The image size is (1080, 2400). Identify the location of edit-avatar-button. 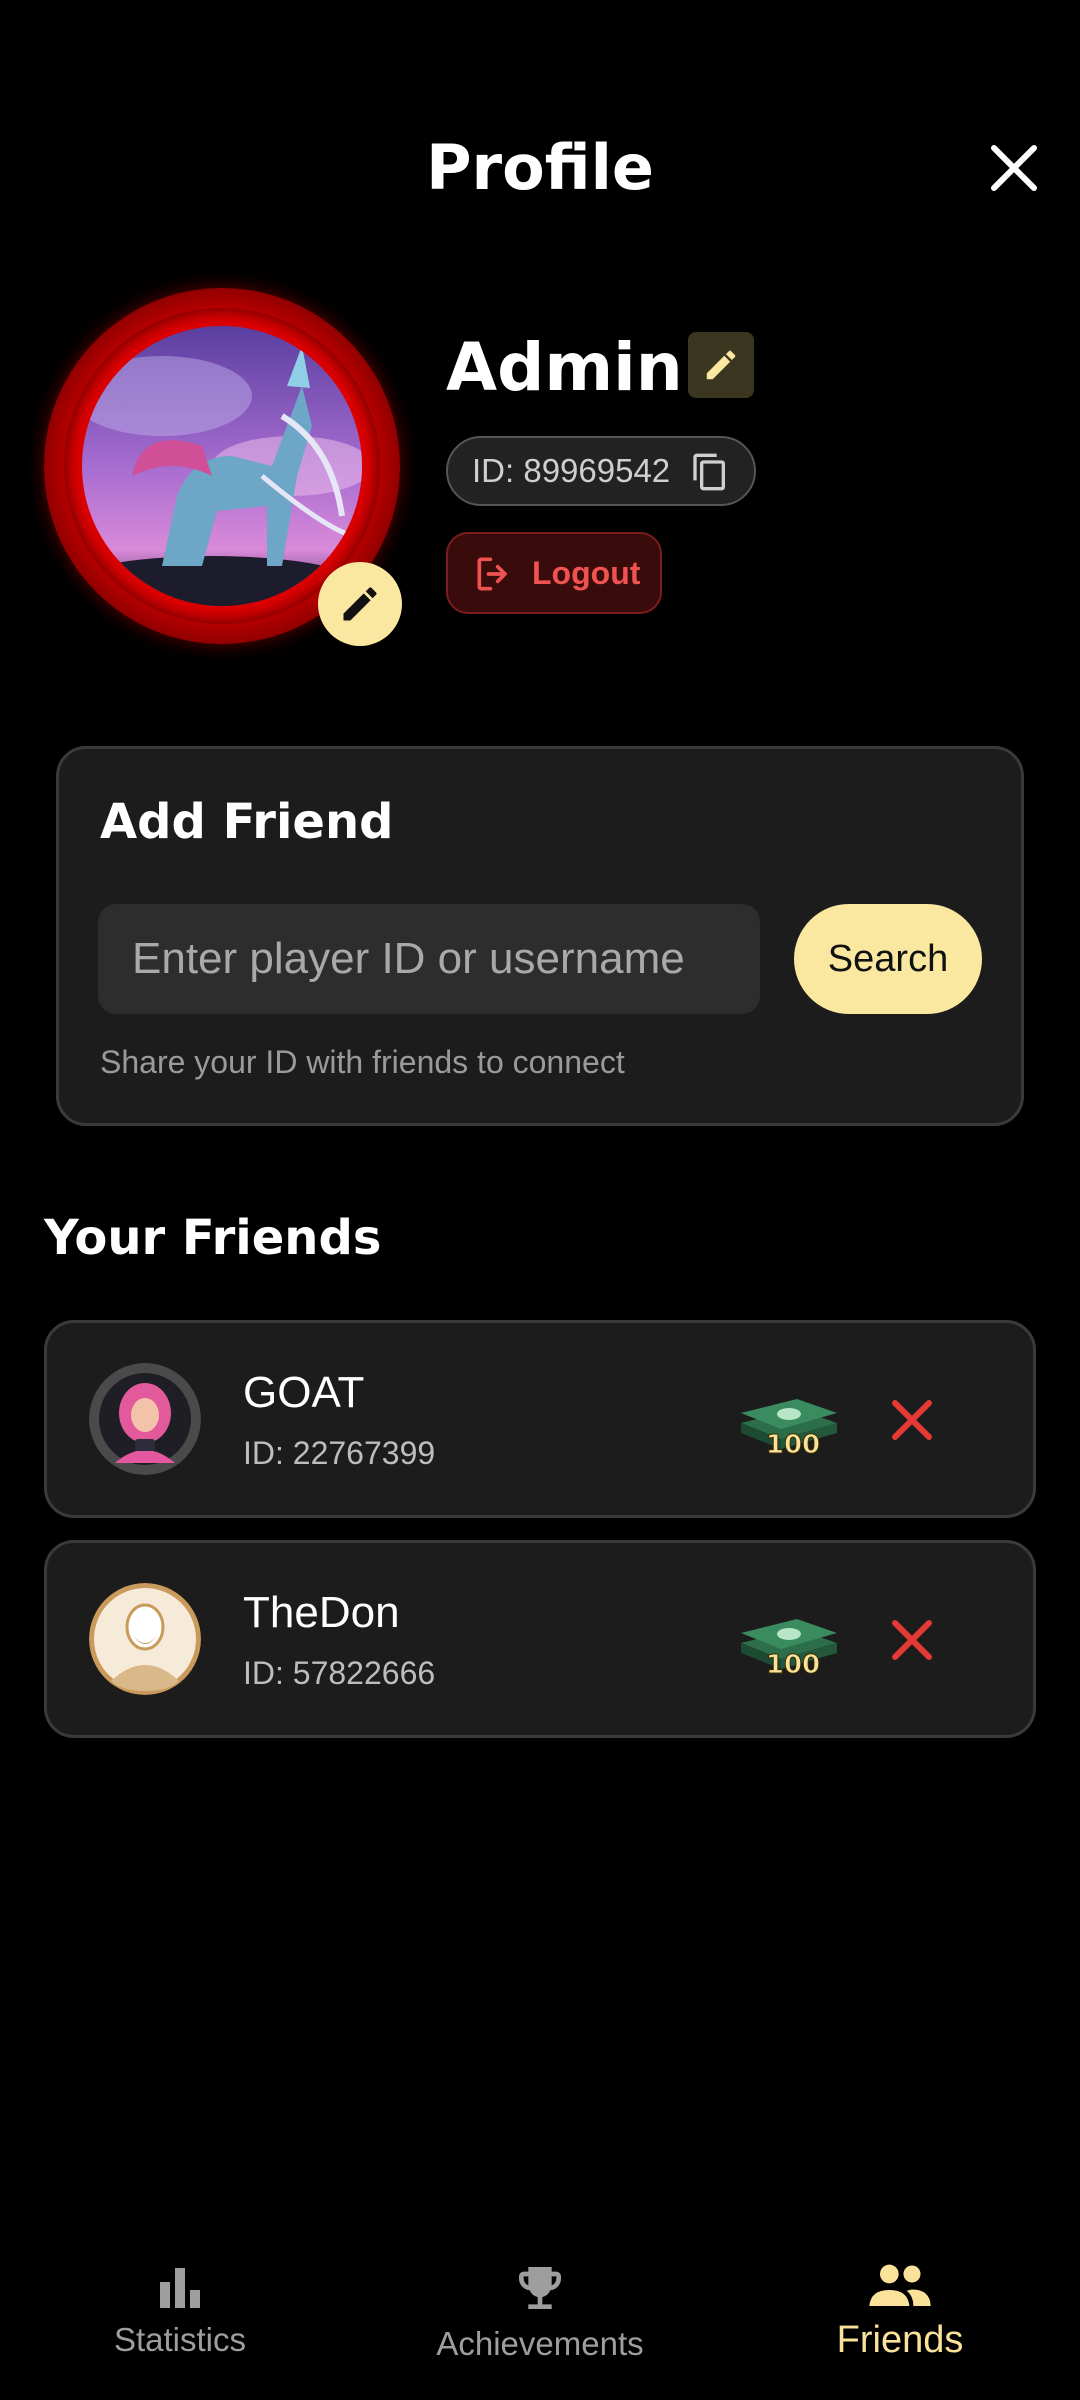
(360, 604).